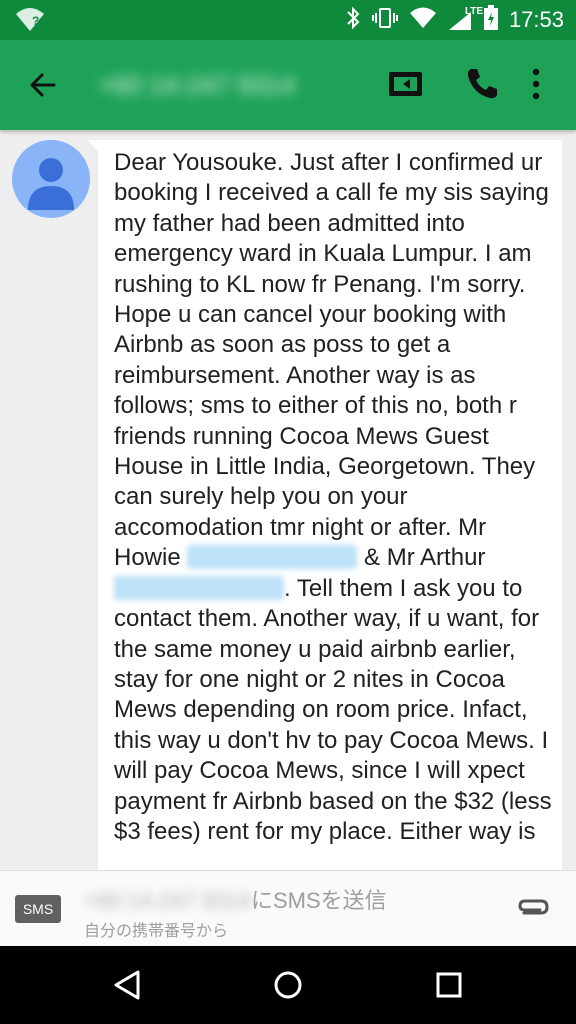  What do you see at coordinates (474, 11) in the screenshot?
I see `network-type-label: LTE` at bounding box center [474, 11].